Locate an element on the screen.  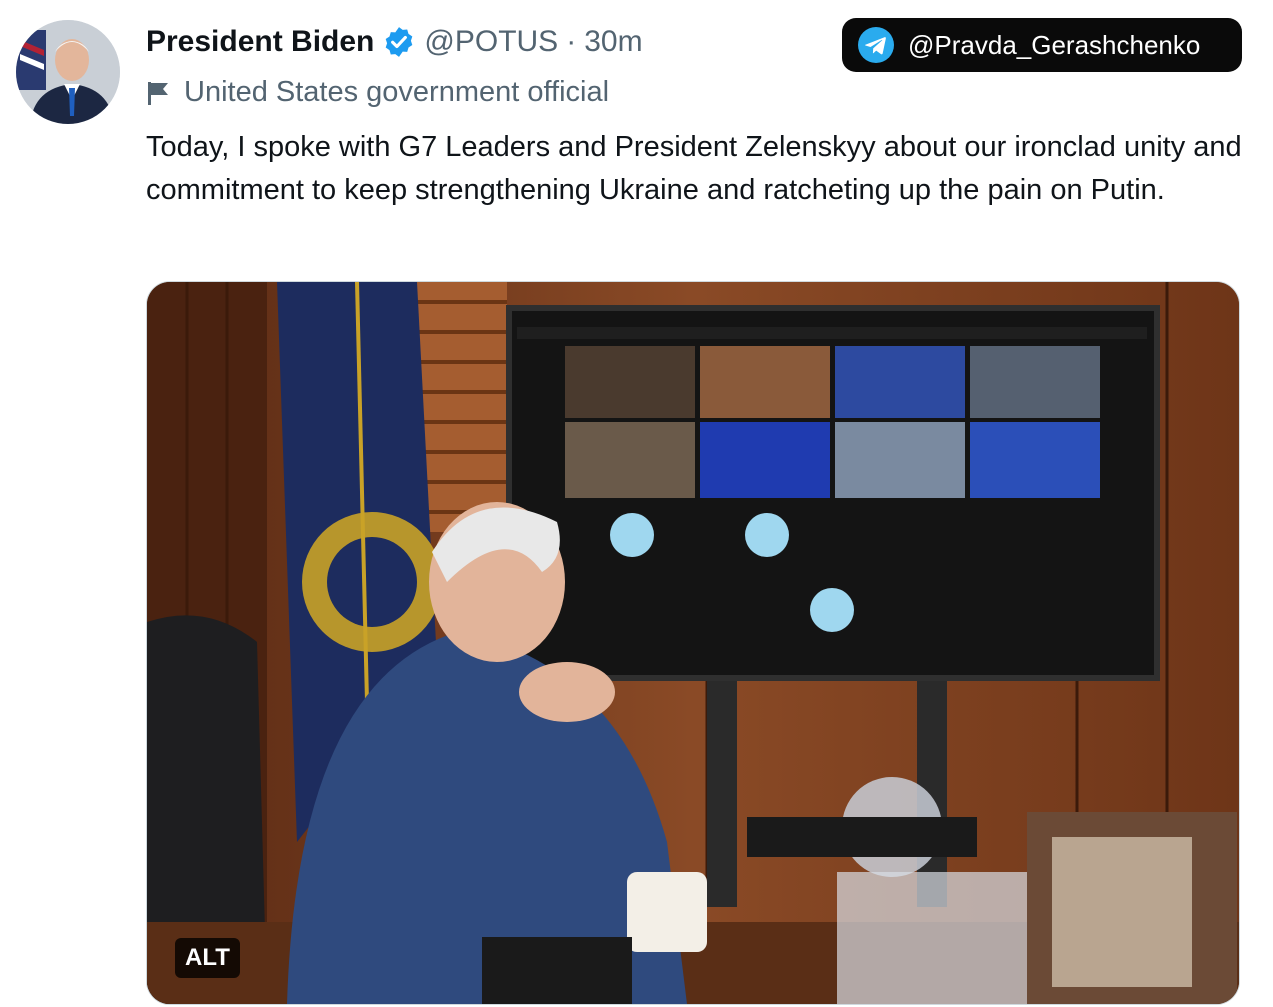
flag-icon is located at coordinates (159, 93).